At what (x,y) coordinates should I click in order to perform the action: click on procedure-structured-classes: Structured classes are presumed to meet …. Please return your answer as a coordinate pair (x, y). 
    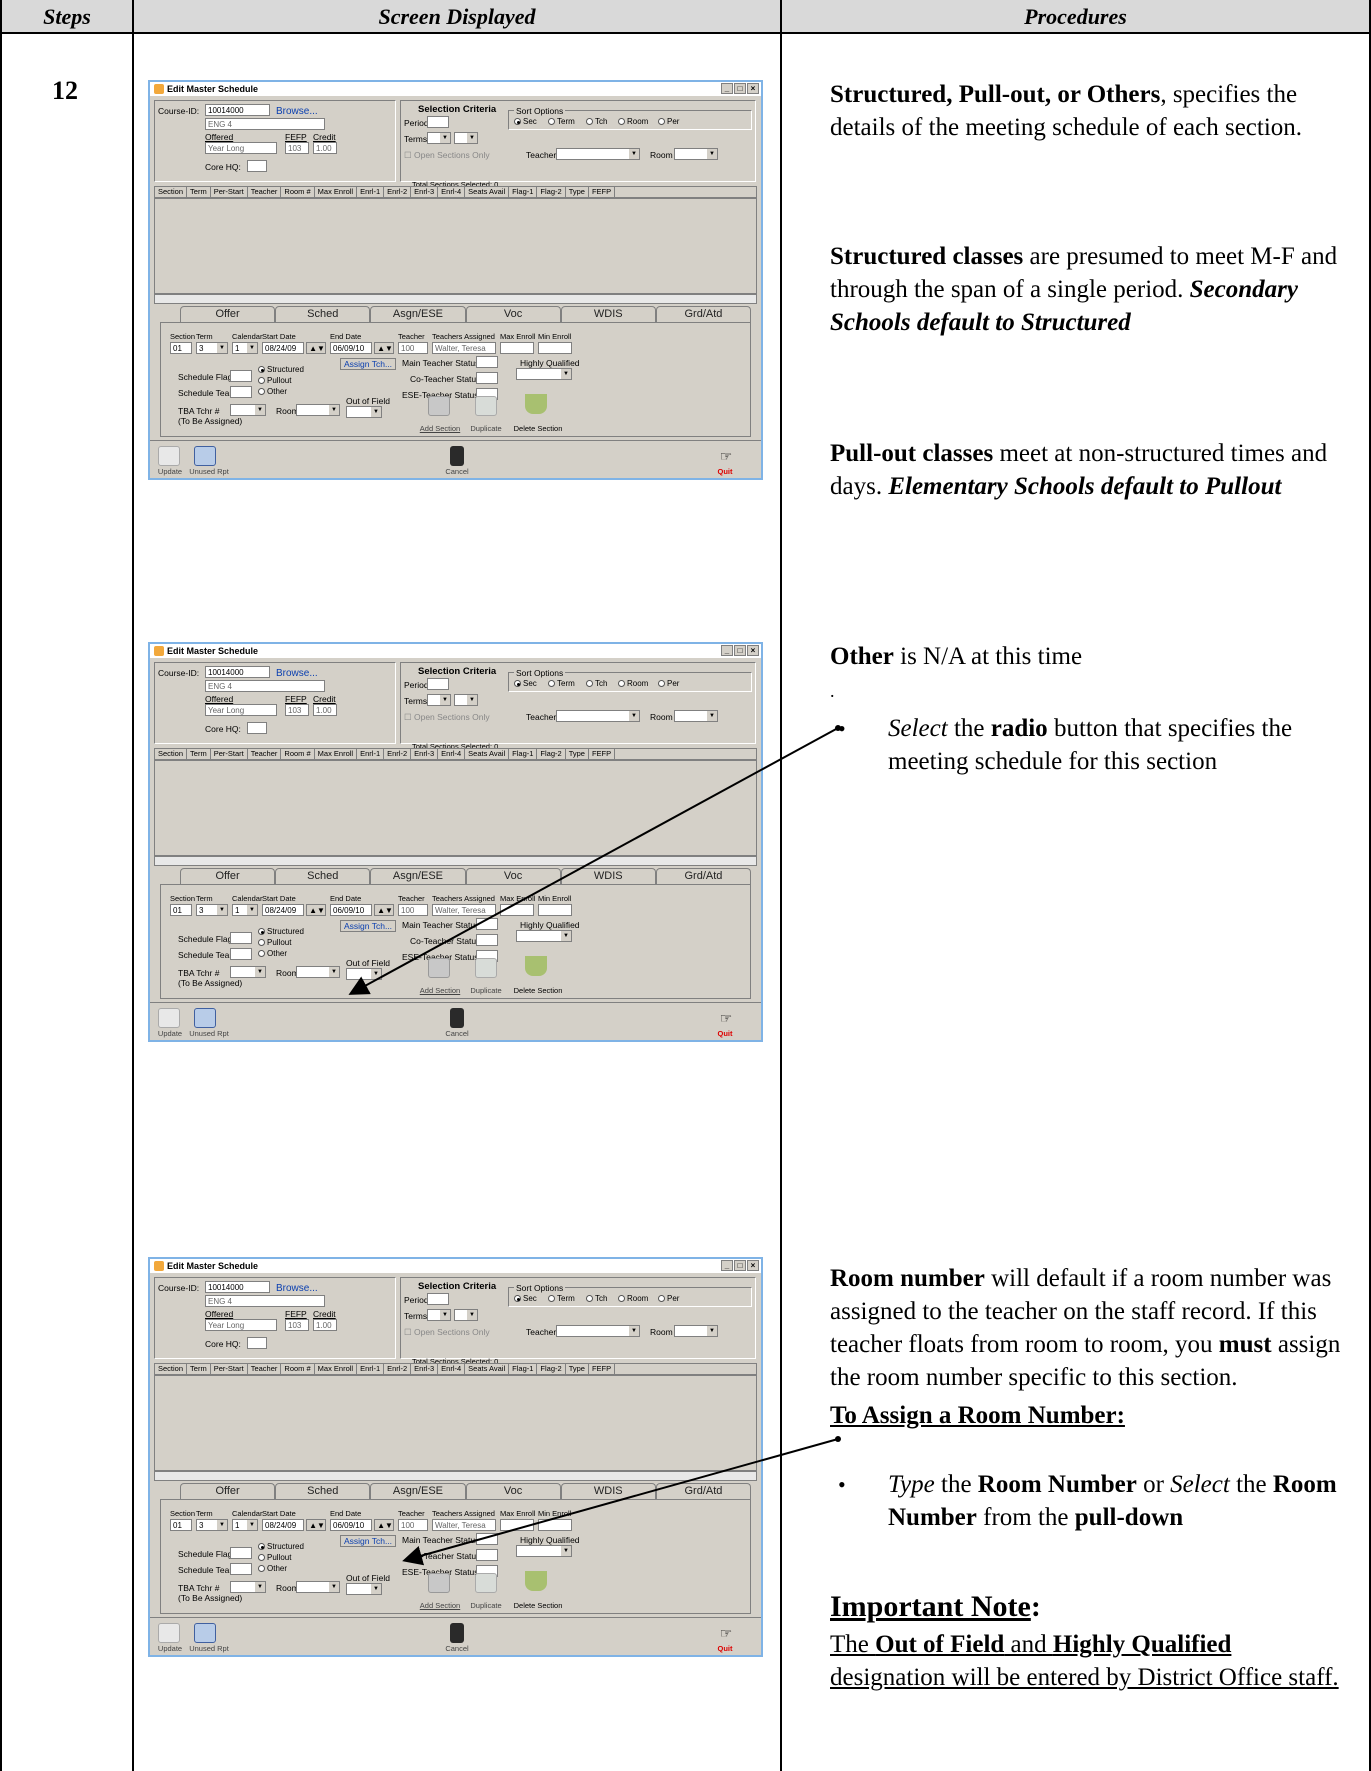
    Looking at the image, I should click on (1084, 289).